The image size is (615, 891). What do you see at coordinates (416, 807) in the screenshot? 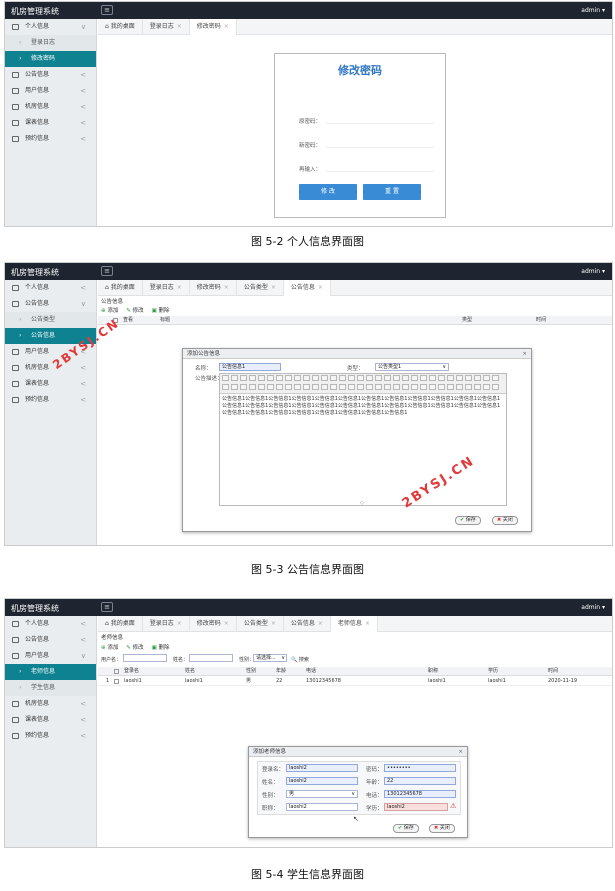
I see `edu-input: laoshi2` at bounding box center [416, 807].